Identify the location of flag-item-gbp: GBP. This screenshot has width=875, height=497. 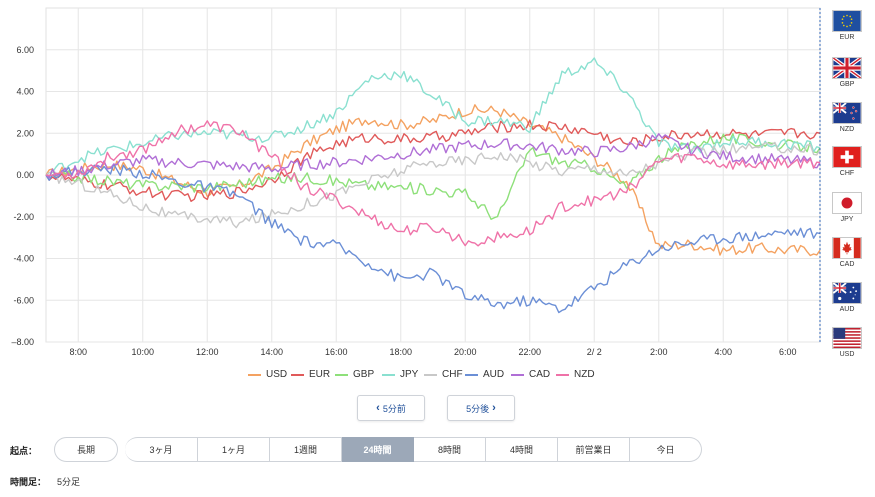
(847, 75).